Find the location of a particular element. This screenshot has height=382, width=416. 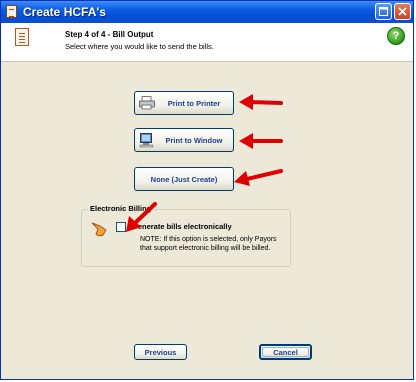

maximize-button is located at coordinates (383, 11).